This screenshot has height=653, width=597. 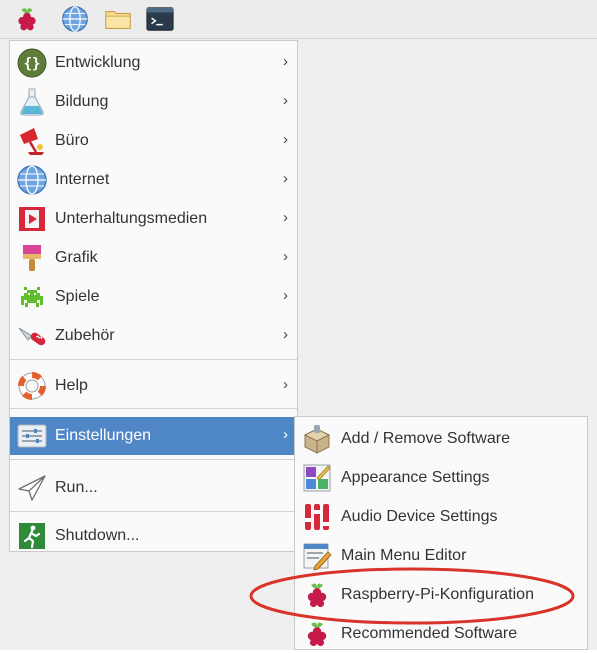 What do you see at coordinates (153, 180) in the screenshot?
I see `menu-item-internet: Internet ›` at bounding box center [153, 180].